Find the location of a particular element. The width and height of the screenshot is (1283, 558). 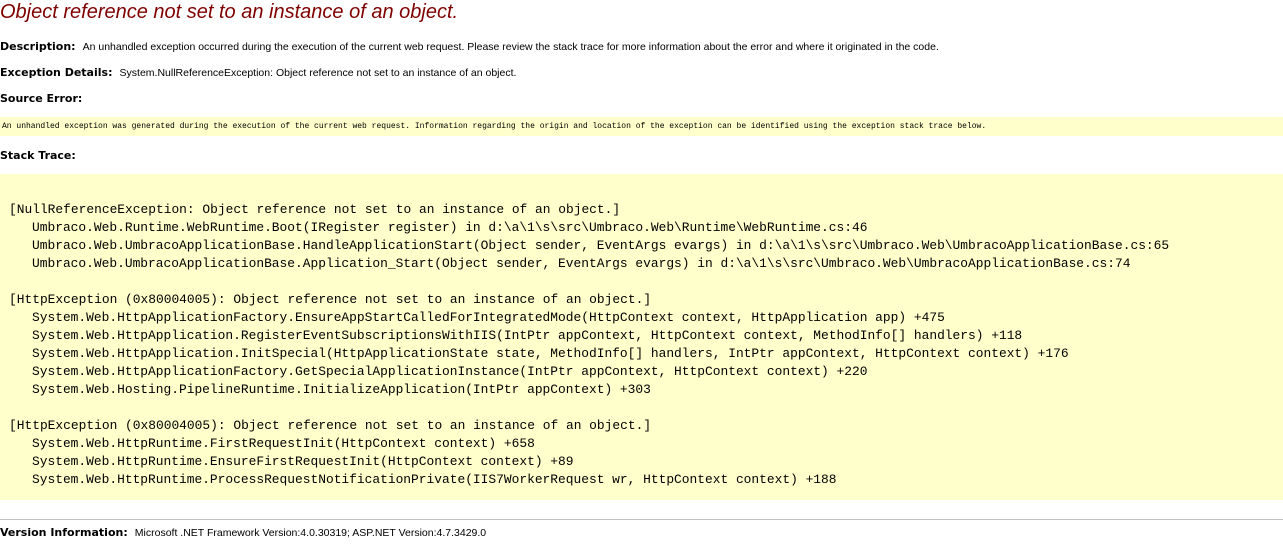

stack-trace-label: Stack Trace: is located at coordinates (38, 155).